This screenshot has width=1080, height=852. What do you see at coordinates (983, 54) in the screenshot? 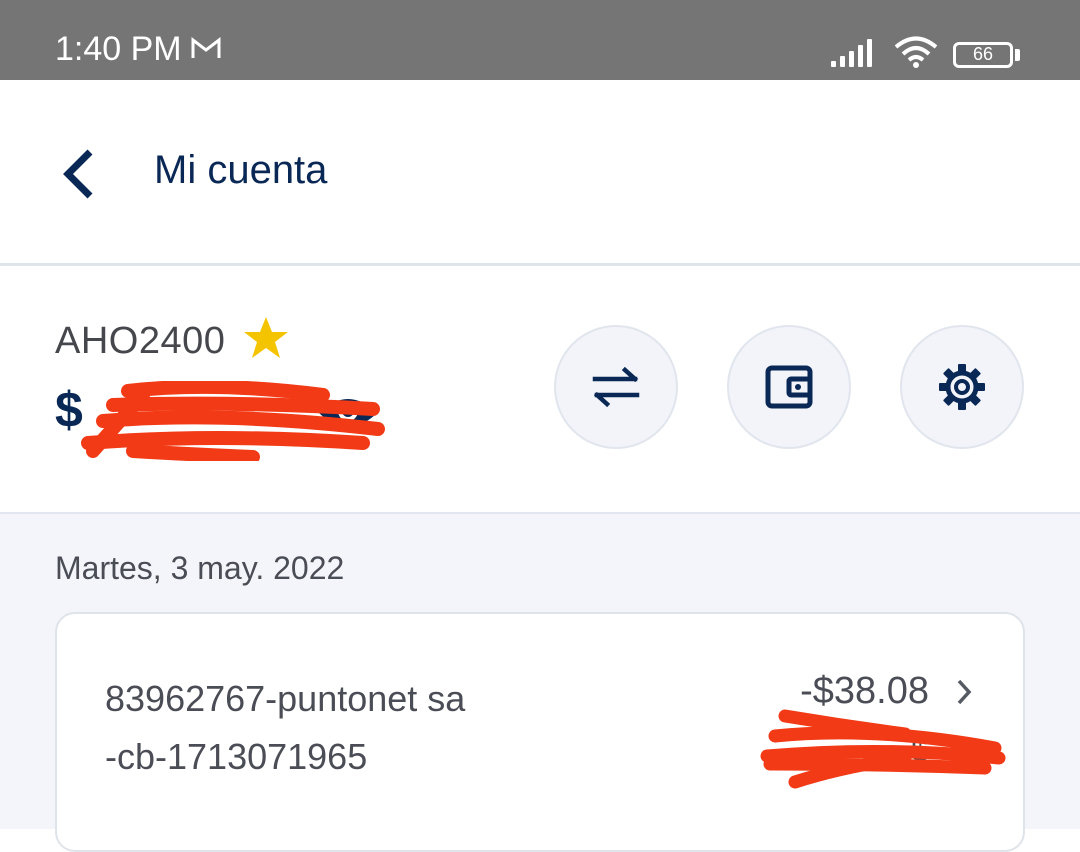
I see `battery-level: 66` at bounding box center [983, 54].